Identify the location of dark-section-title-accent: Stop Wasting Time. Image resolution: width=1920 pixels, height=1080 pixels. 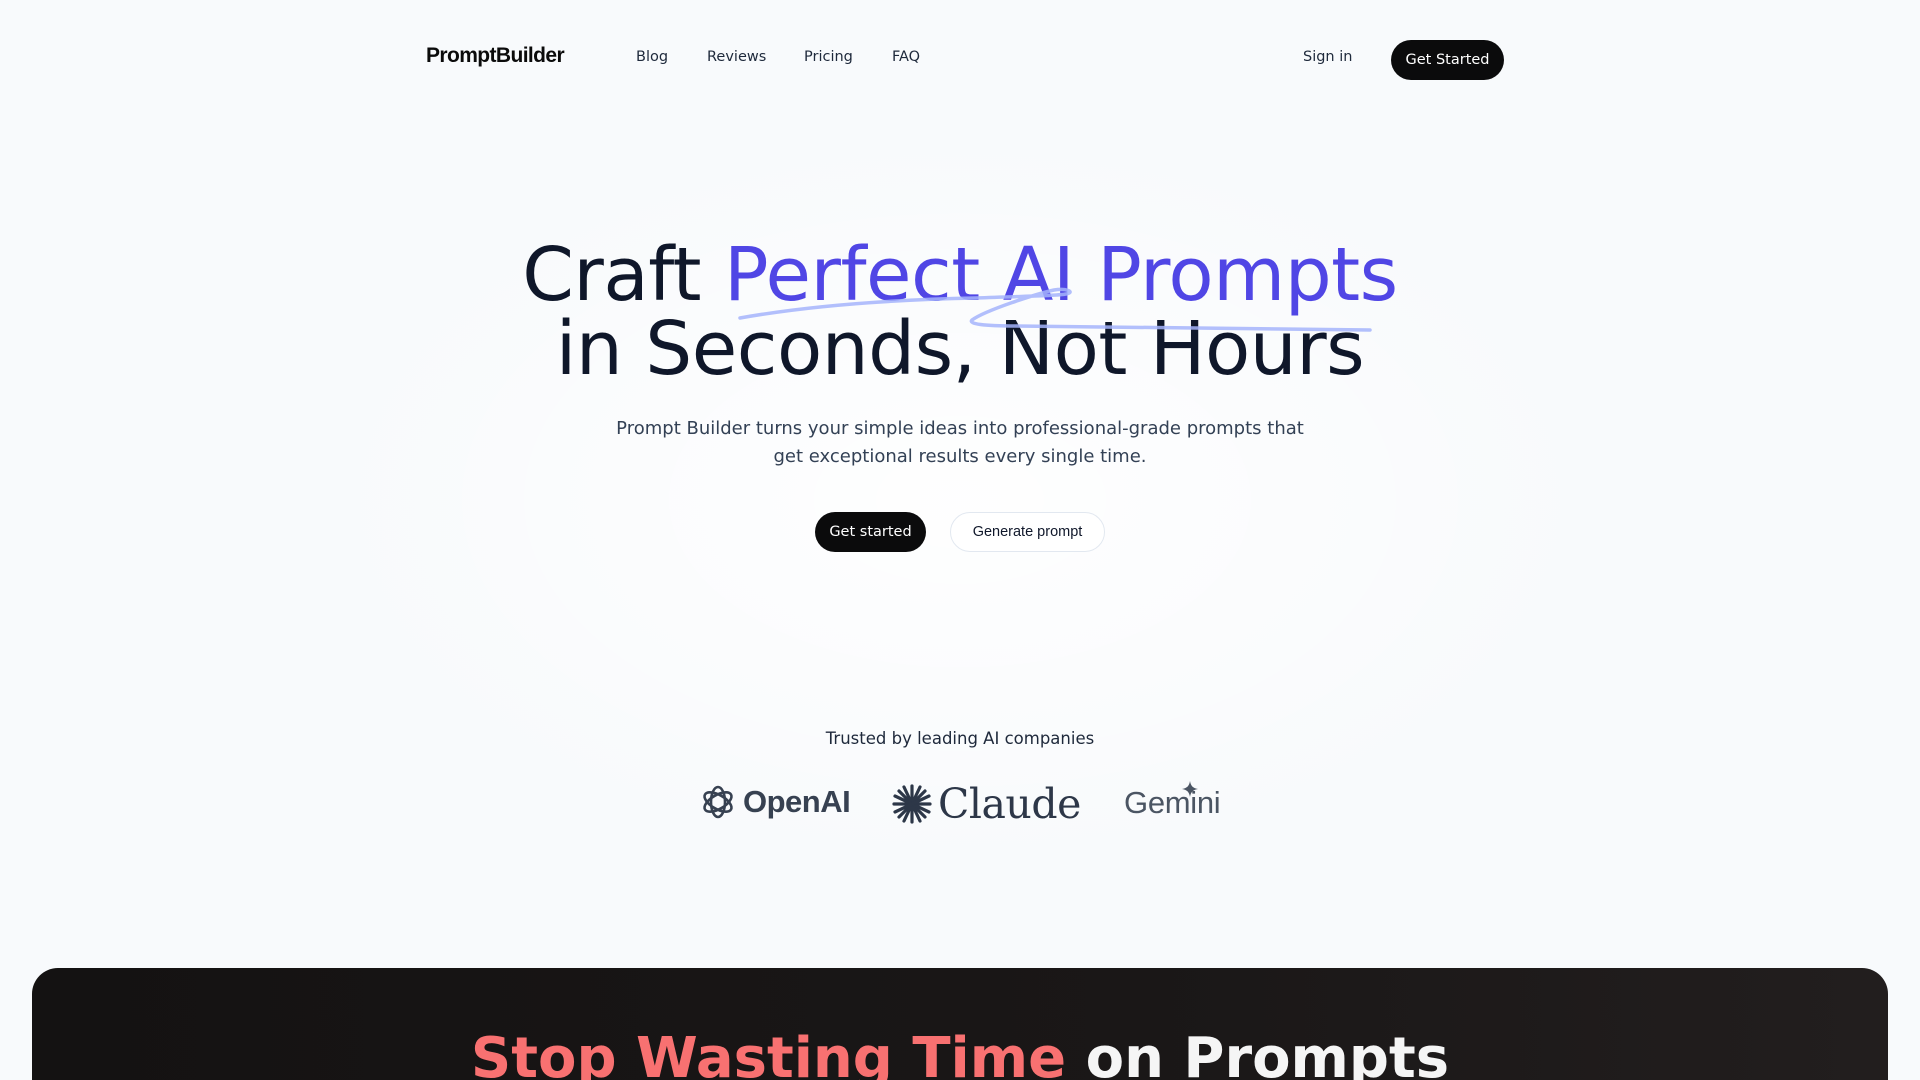
(768, 1053).